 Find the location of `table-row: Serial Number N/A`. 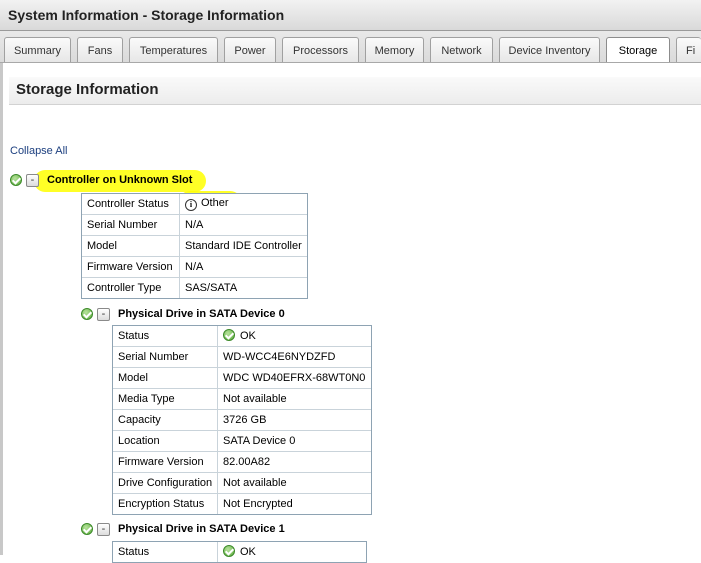

table-row: Serial Number N/A is located at coordinates (194, 225).